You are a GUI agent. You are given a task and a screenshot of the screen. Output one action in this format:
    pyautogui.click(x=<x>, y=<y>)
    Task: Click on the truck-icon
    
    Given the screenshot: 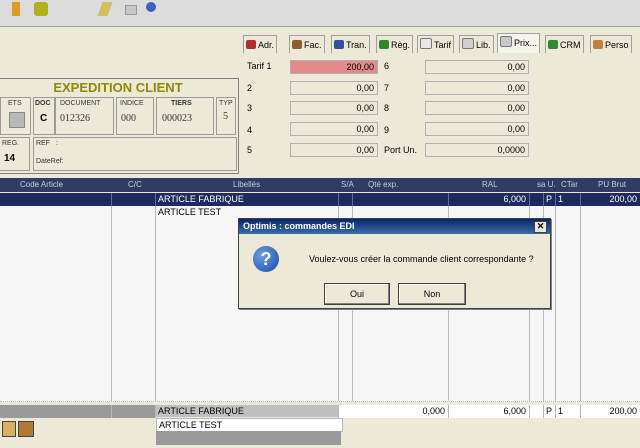 What is the action you would take?
    pyautogui.click(x=339, y=44)
    